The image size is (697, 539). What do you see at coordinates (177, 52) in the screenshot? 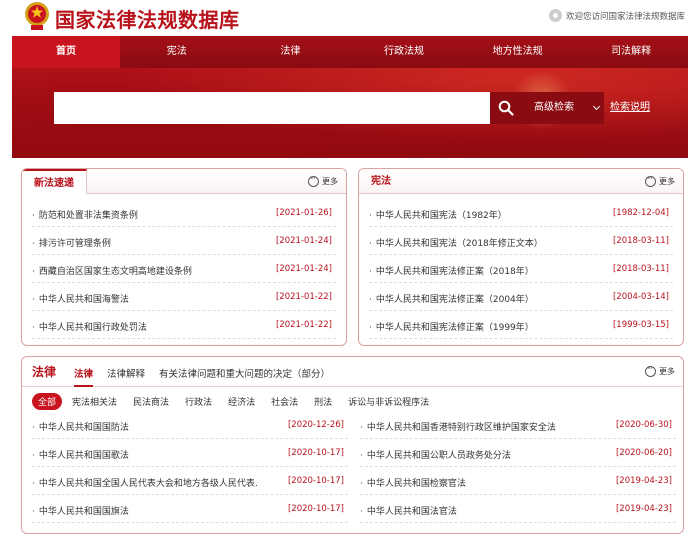
I see `nav-item-constitution: 宪法` at bounding box center [177, 52].